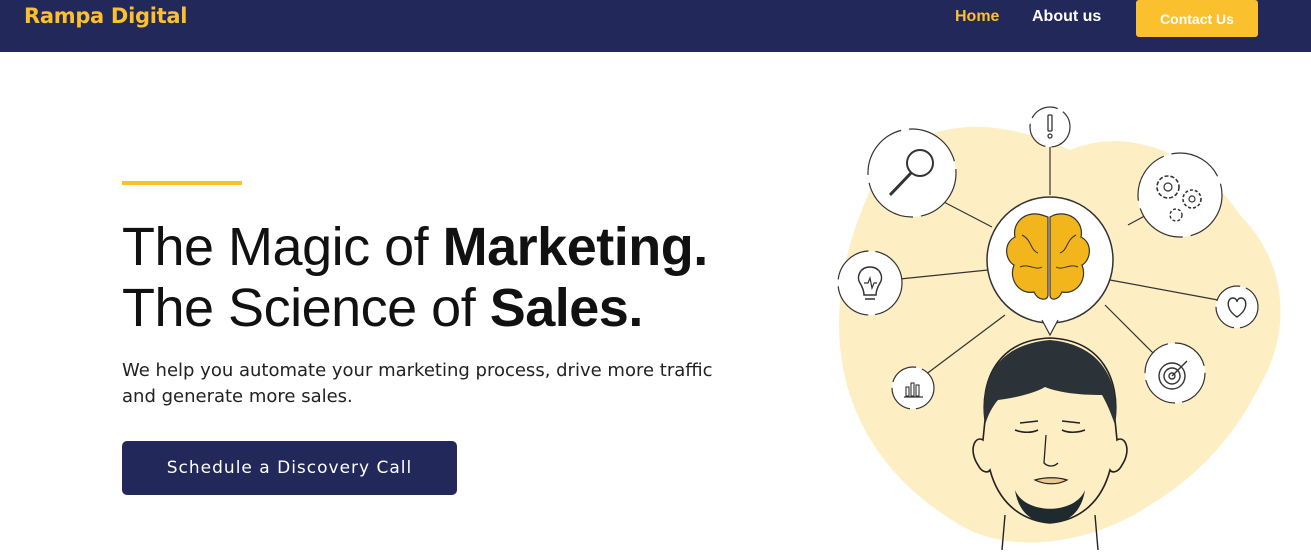  What do you see at coordinates (1050, 127) in the screenshot?
I see `alert-icon` at bounding box center [1050, 127].